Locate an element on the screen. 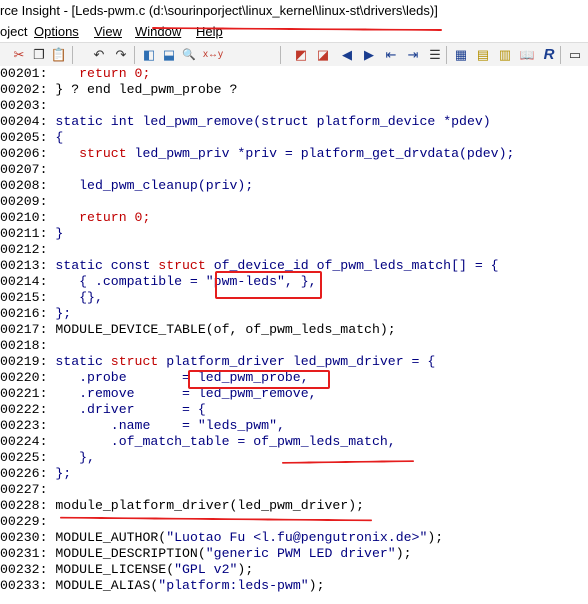 The image size is (588, 604). menu-options: Options is located at coordinates (56, 32).